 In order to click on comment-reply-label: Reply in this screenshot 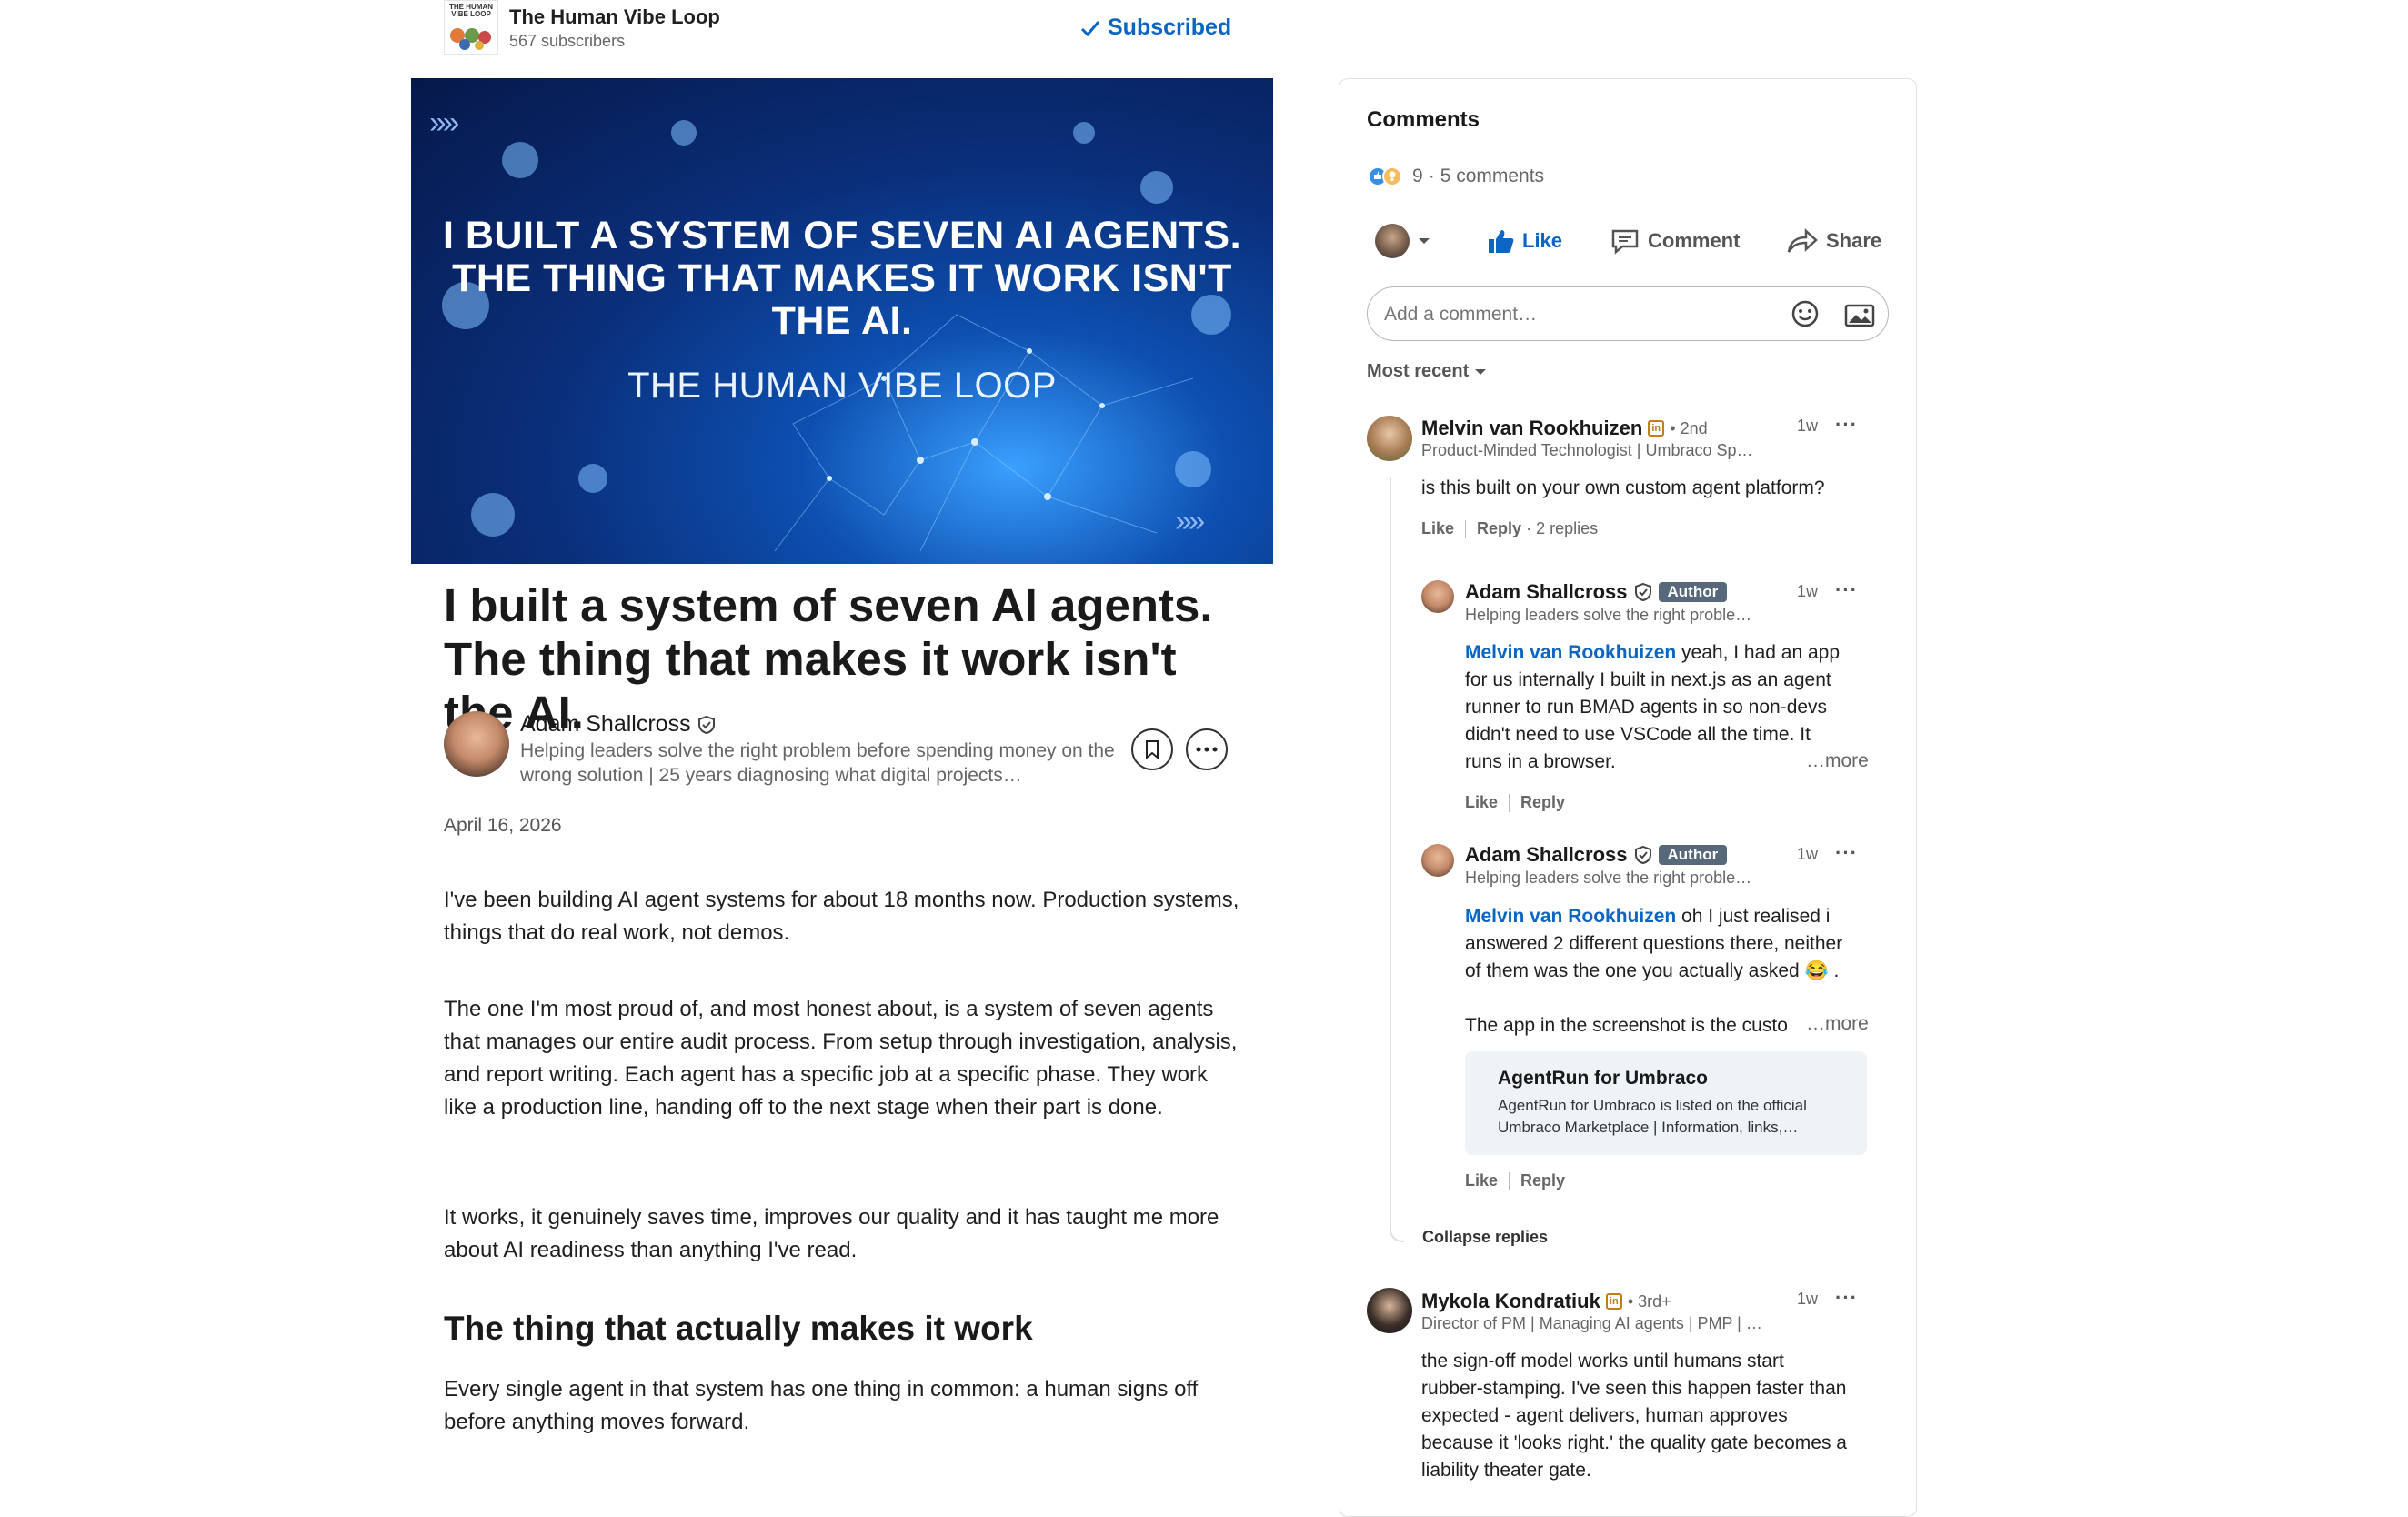, I will do `click(1499, 528)`.